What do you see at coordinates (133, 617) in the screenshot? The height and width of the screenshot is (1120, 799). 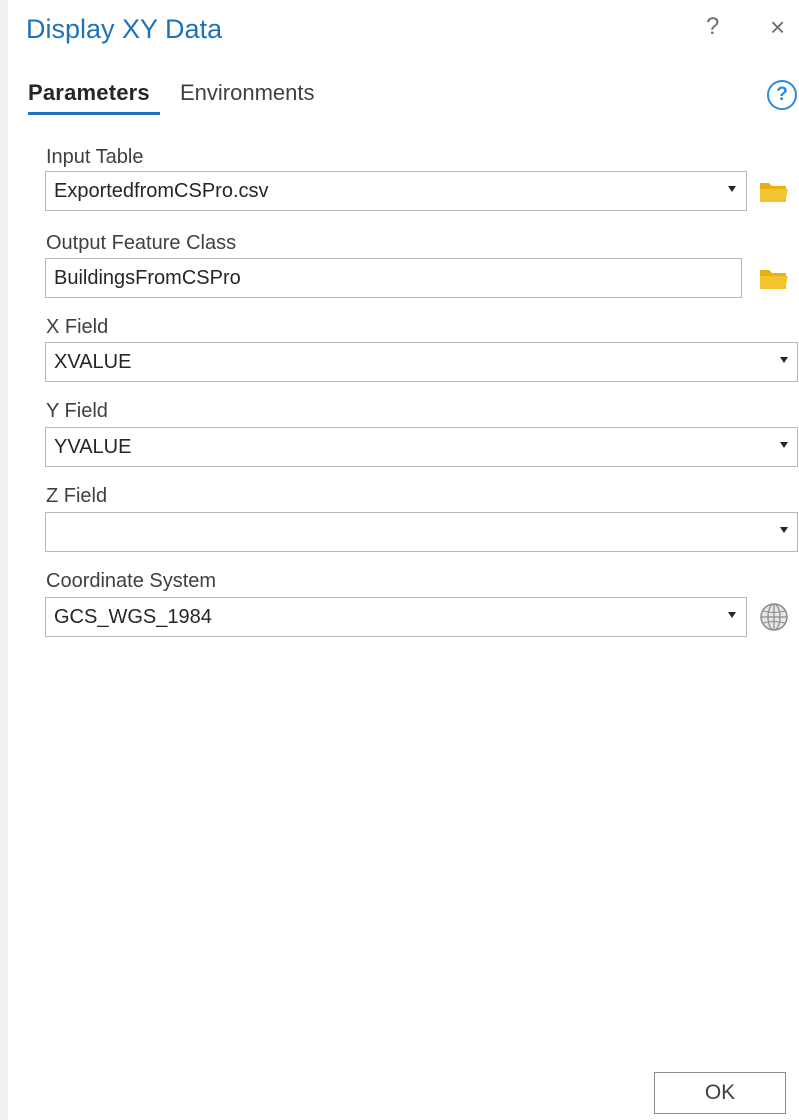 I see `coordinate-system-value: GCS_WGS_1984` at bounding box center [133, 617].